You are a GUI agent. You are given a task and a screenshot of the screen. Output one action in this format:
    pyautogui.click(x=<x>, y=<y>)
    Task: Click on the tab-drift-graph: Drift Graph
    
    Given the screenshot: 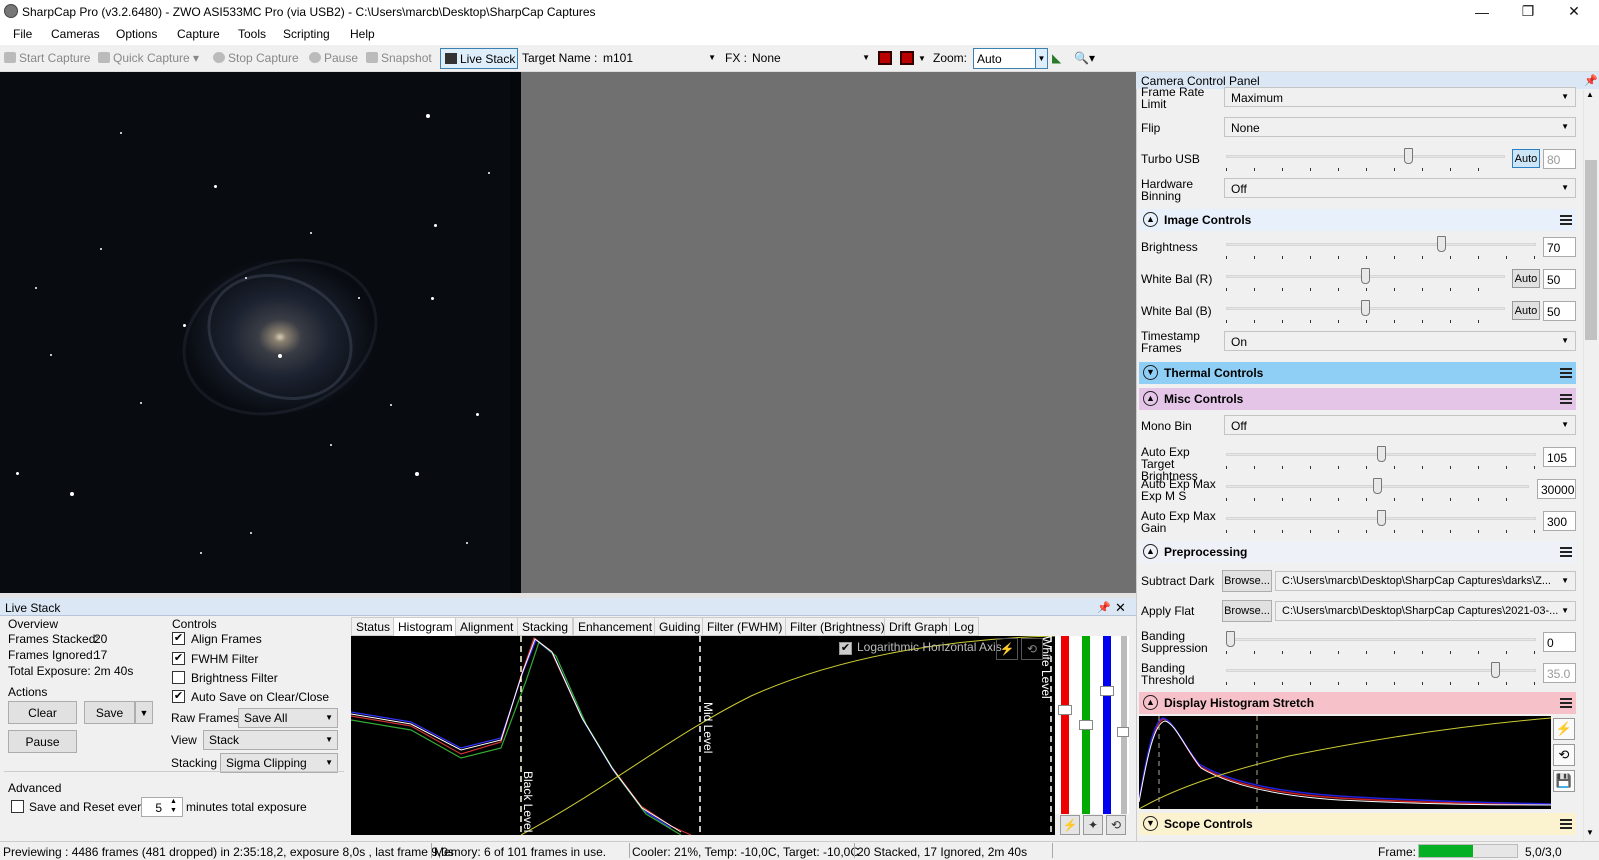 What is the action you would take?
    pyautogui.click(x=918, y=626)
    